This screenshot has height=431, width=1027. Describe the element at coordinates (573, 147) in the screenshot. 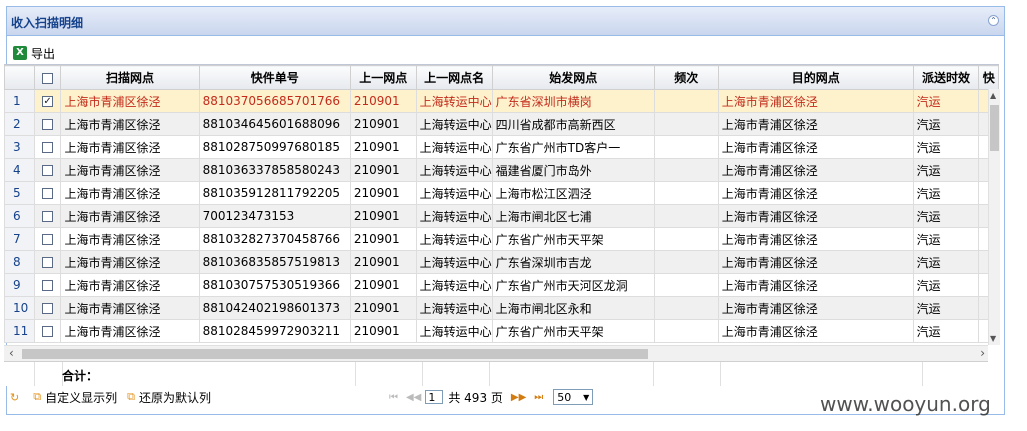

I see `cell-origin: 广东省广州市TD客户一` at that location.